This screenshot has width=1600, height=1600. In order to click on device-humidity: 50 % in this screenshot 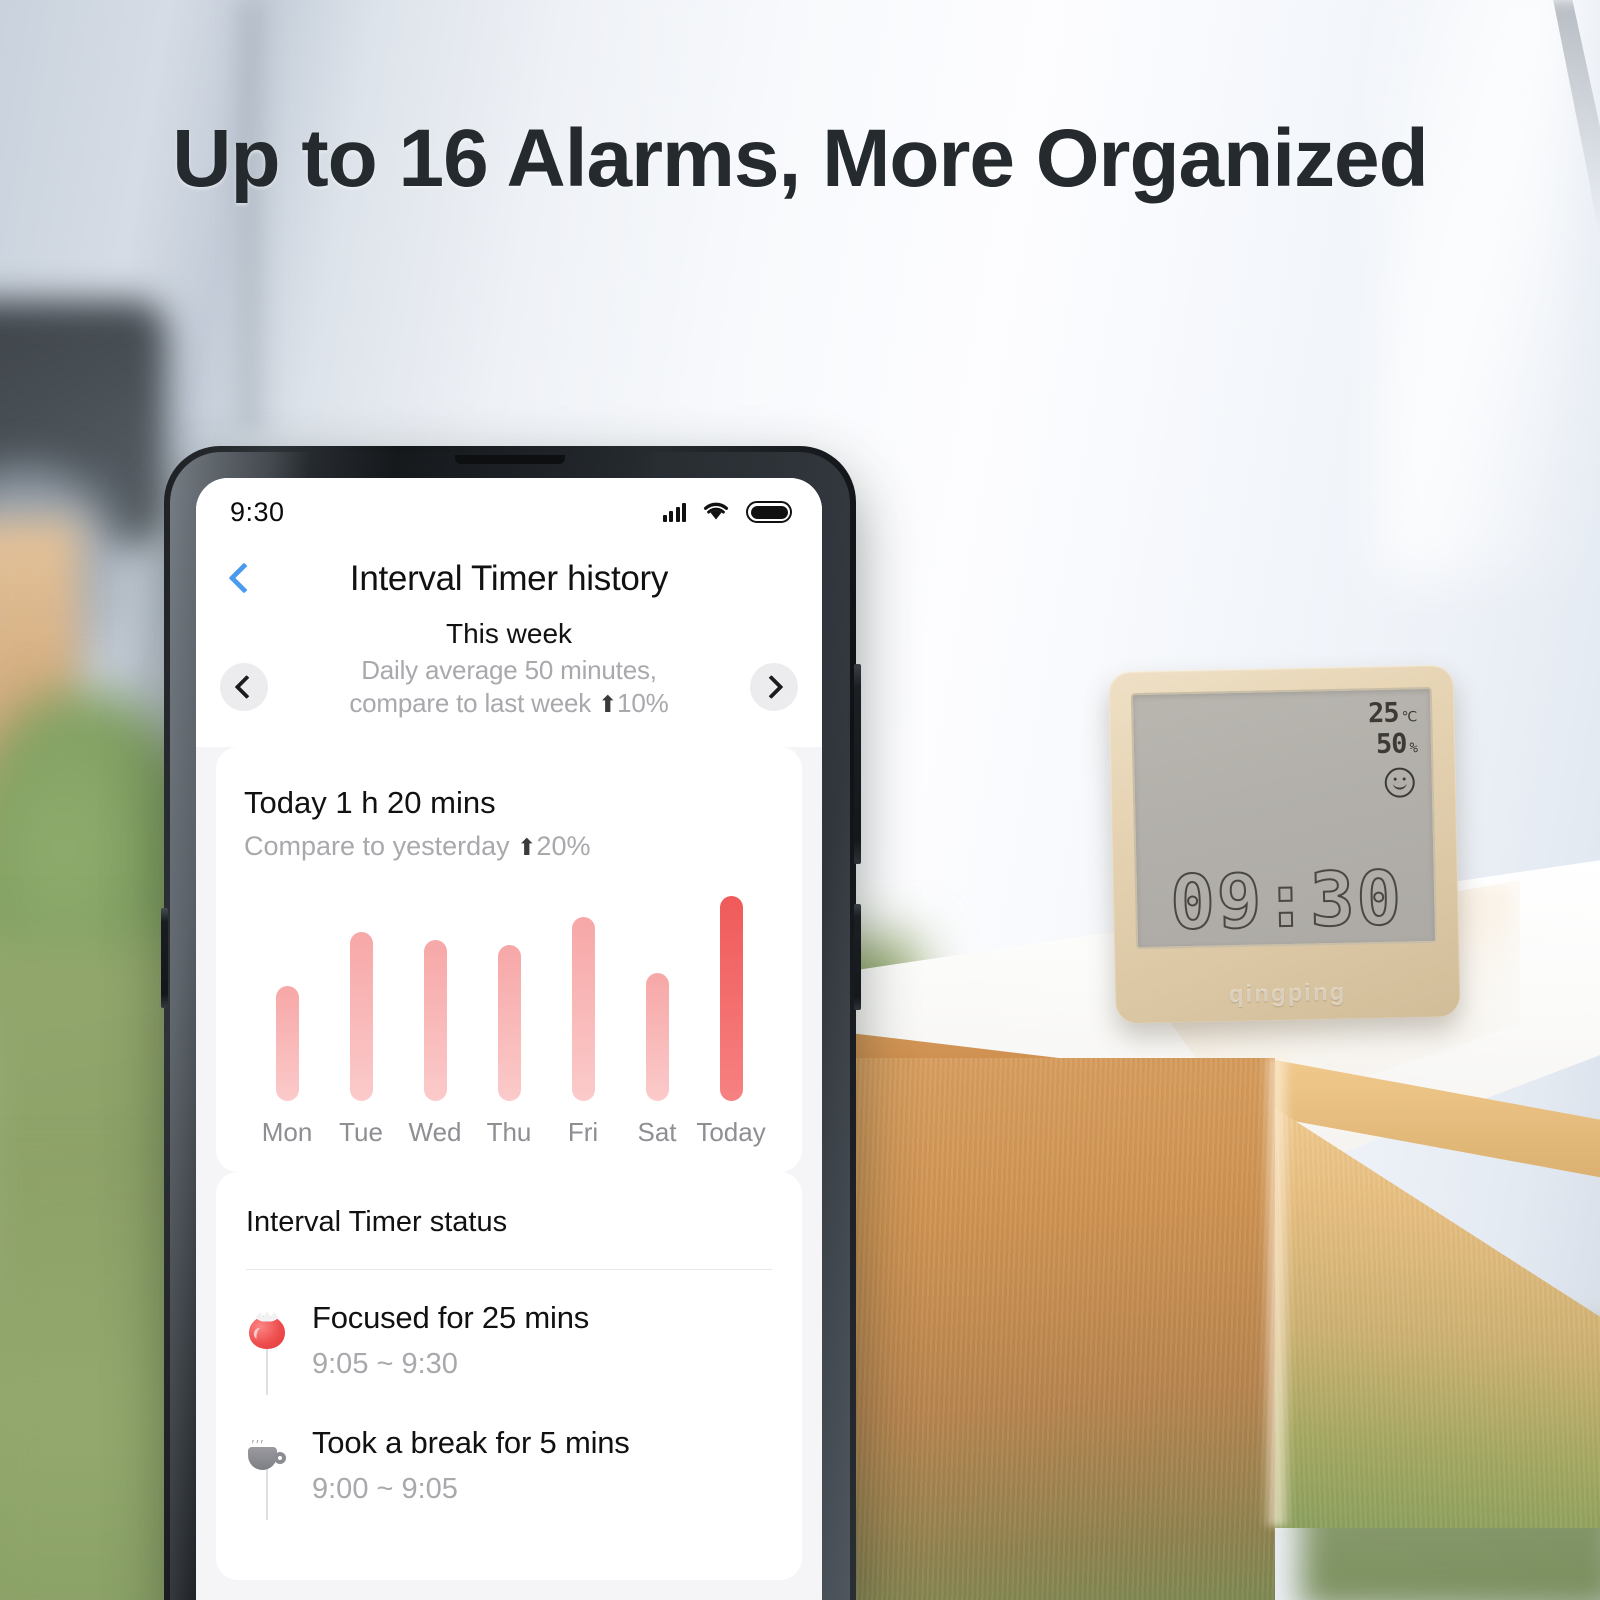, I will do `click(1393, 744)`.